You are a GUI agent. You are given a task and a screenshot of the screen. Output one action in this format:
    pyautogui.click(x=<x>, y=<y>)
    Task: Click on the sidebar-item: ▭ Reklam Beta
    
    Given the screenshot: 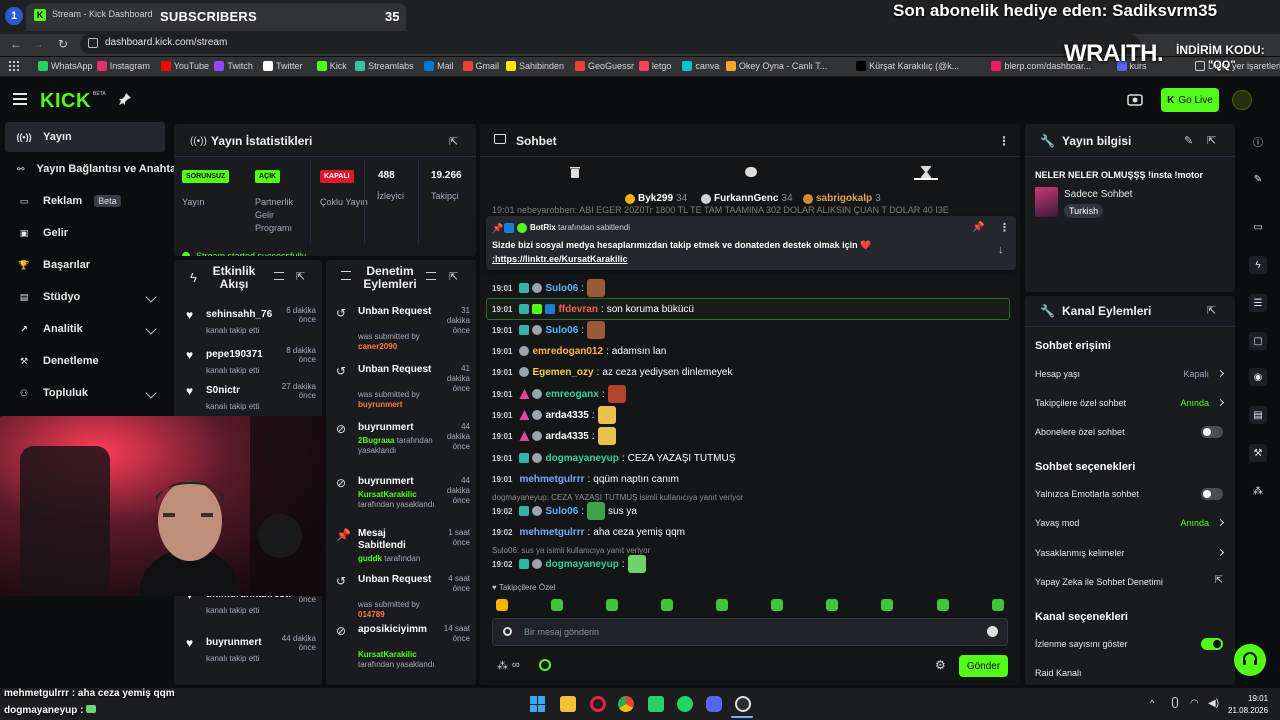 What is the action you would take?
    pyautogui.click(x=85, y=201)
    